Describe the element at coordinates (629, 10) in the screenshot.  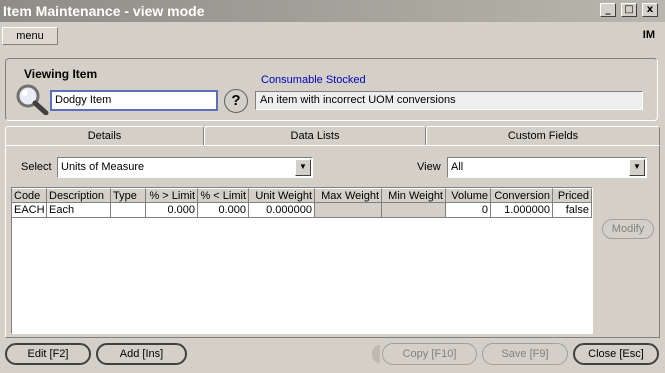
I see `maximize-button: □` at that location.